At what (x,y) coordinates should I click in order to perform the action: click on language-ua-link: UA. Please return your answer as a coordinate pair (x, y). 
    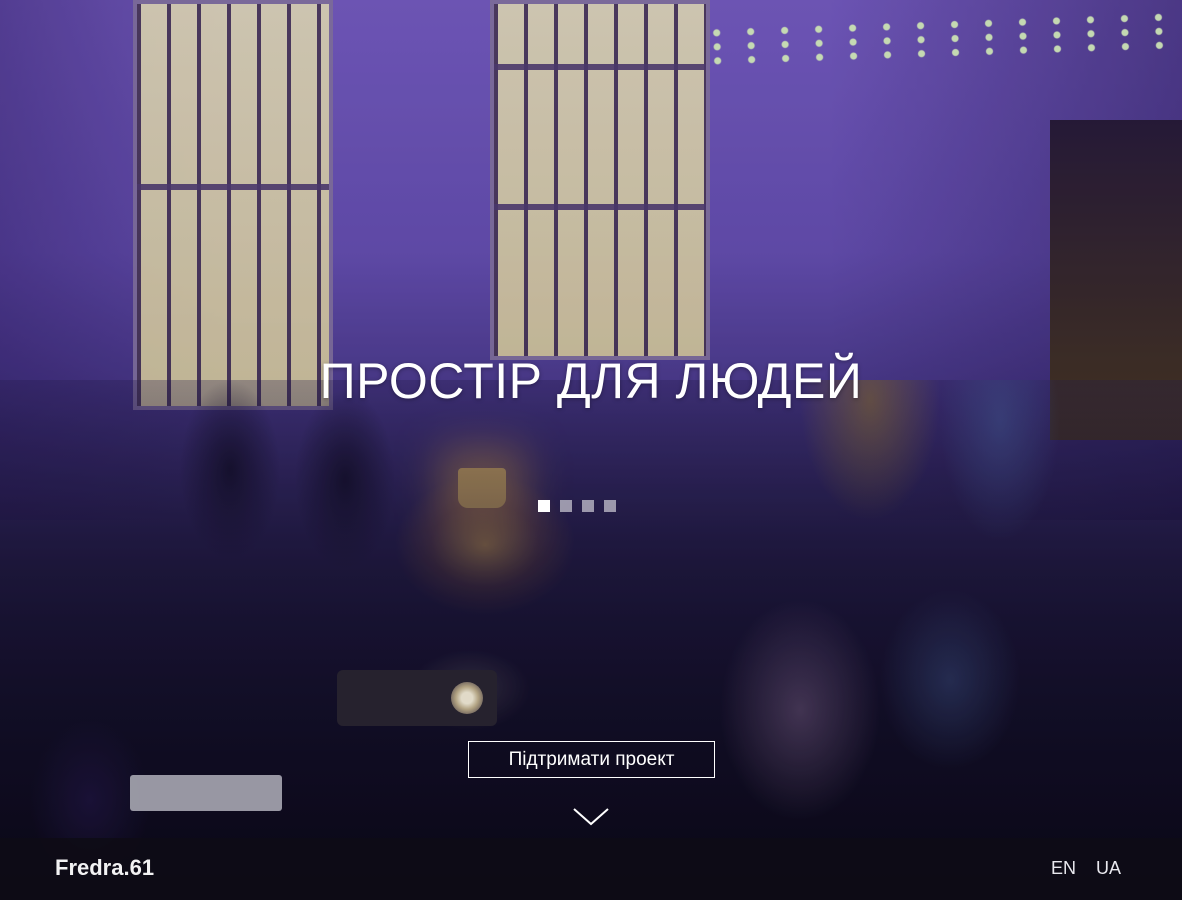
    Looking at the image, I should click on (1108, 868).